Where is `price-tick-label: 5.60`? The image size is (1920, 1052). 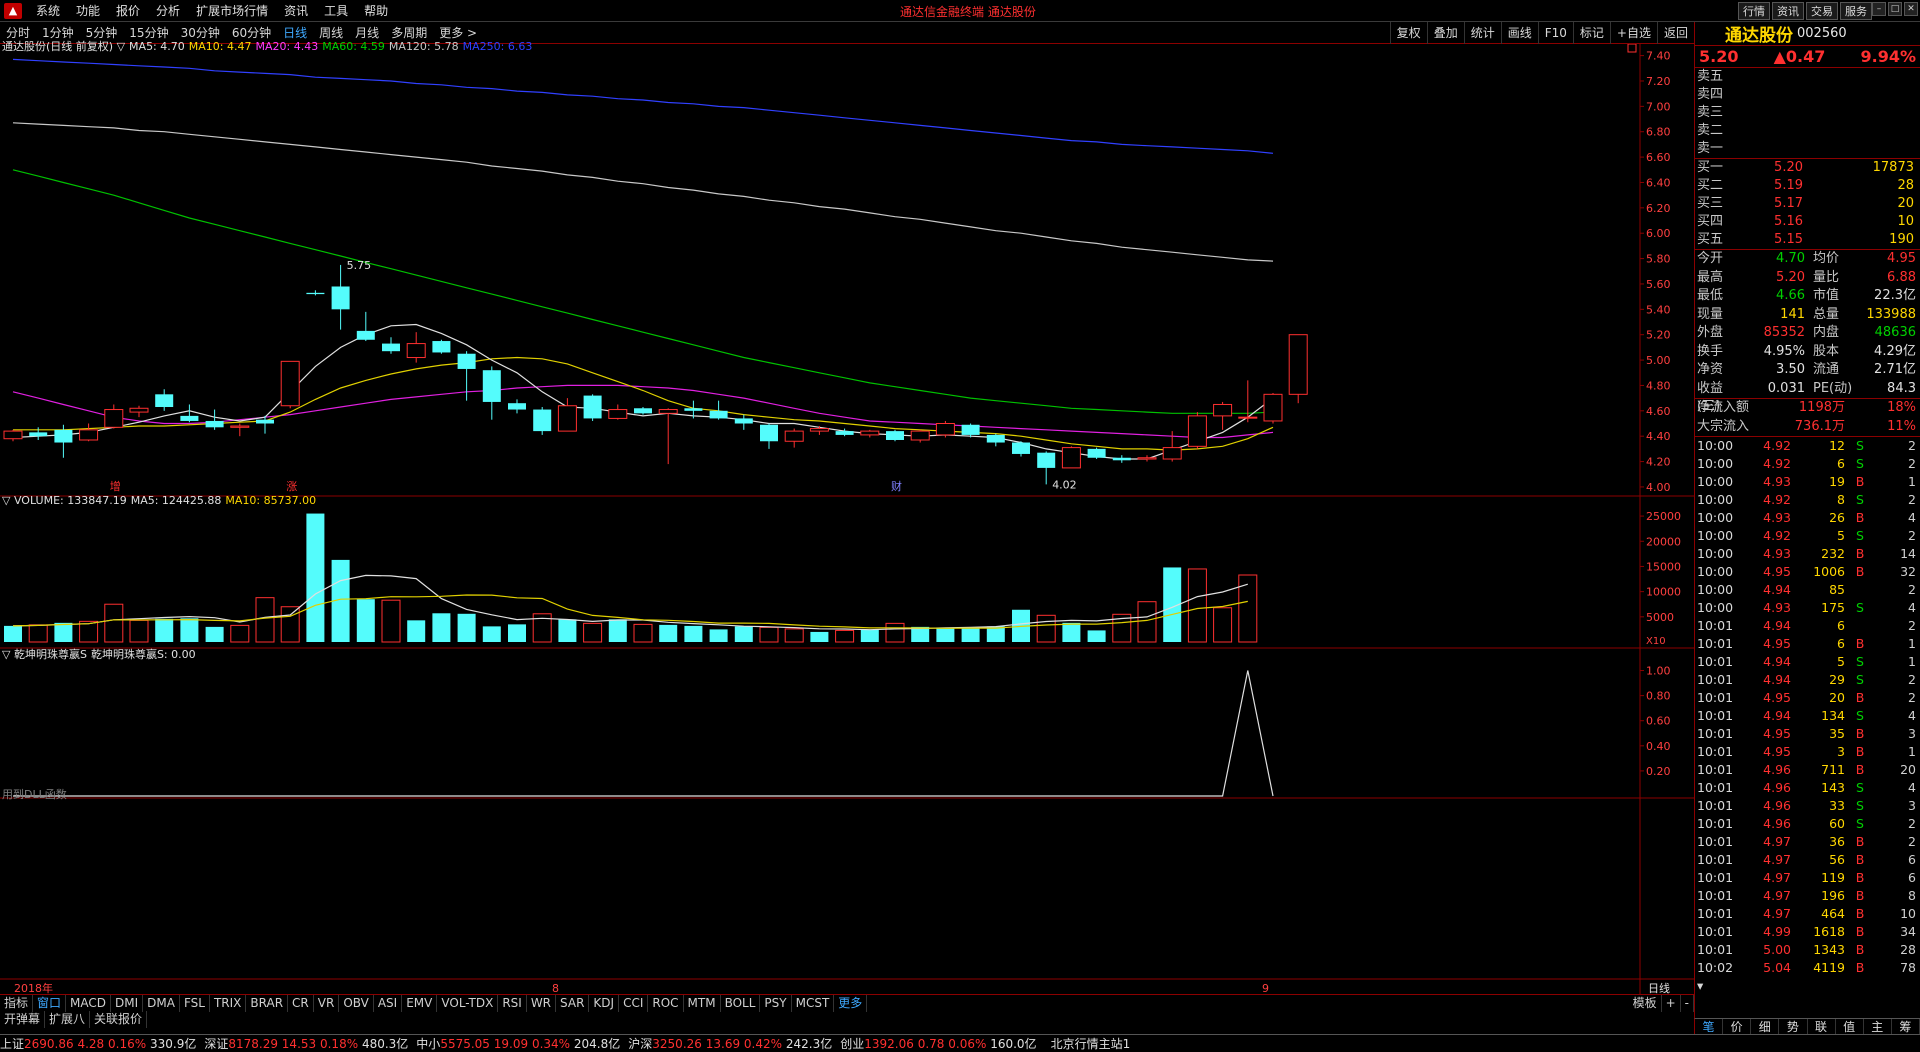 price-tick-label: 5.60 is located at coordinates (1658, 284).